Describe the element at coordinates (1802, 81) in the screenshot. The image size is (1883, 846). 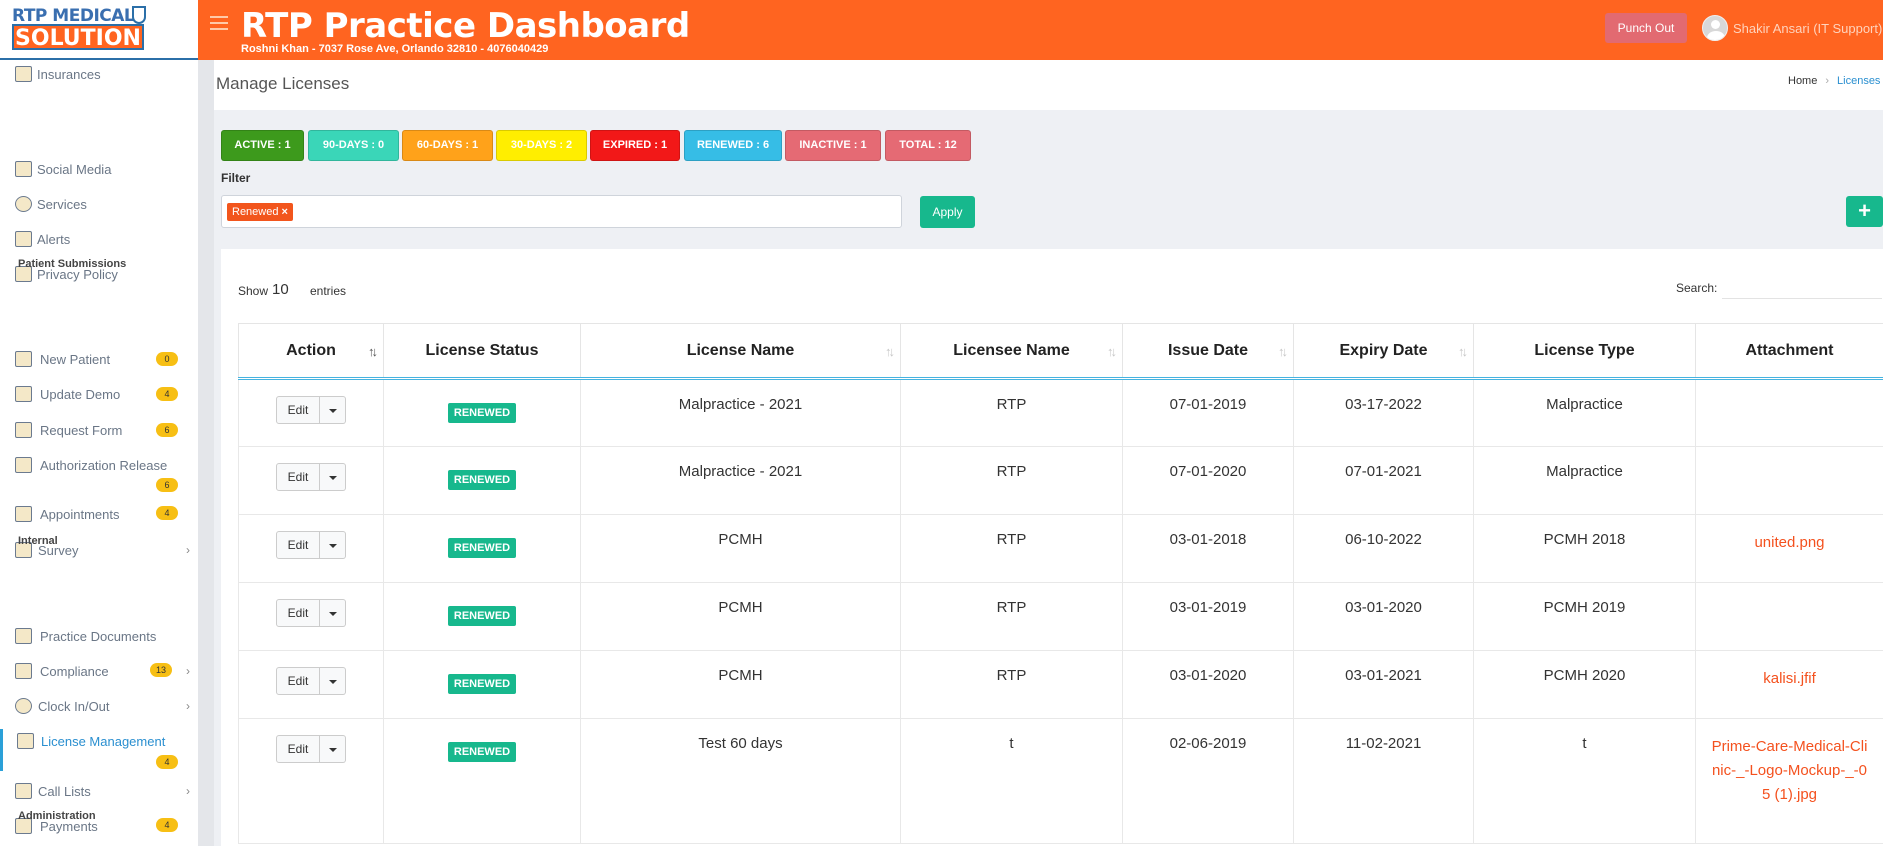
I see `breadcrumb-home: Home` at that location.